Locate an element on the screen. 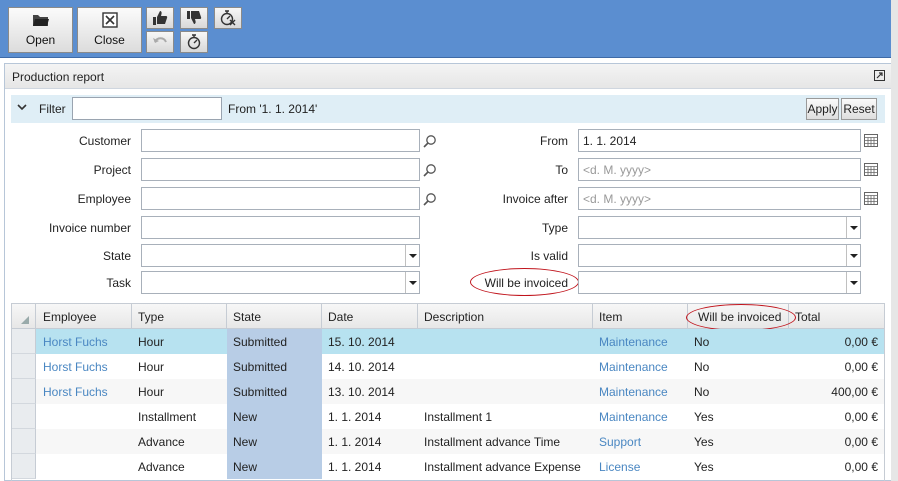 This screenshot has width=898, height=481. to-label: To is located at coordinates (561, 170).